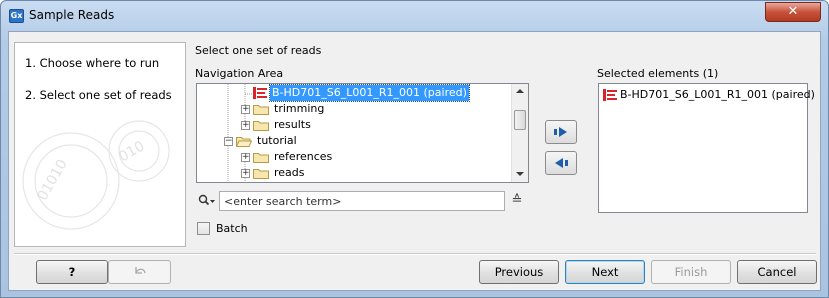 The image size is (829, 298). What do you see at coordinates (605, 272) in the screenshot?
I see `next-button: Next` at bounding box center [605, 272].